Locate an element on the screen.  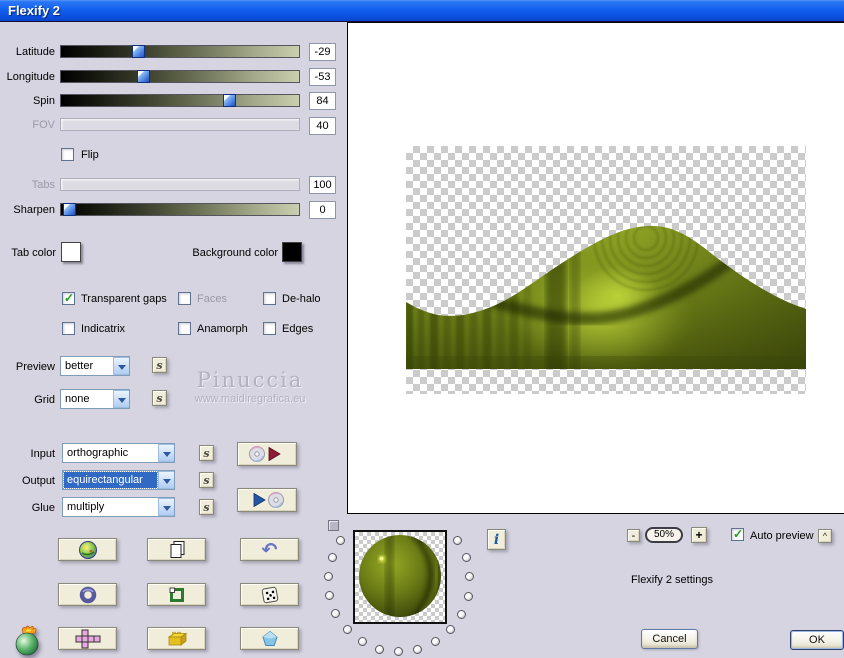
cancel-button: Cancel is located at coordinates (669, 639).